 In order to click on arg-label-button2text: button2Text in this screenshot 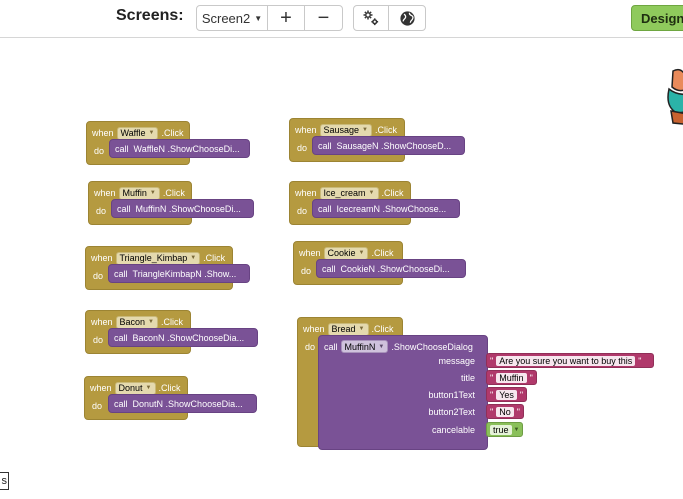, I will do `click(451, 412)`.